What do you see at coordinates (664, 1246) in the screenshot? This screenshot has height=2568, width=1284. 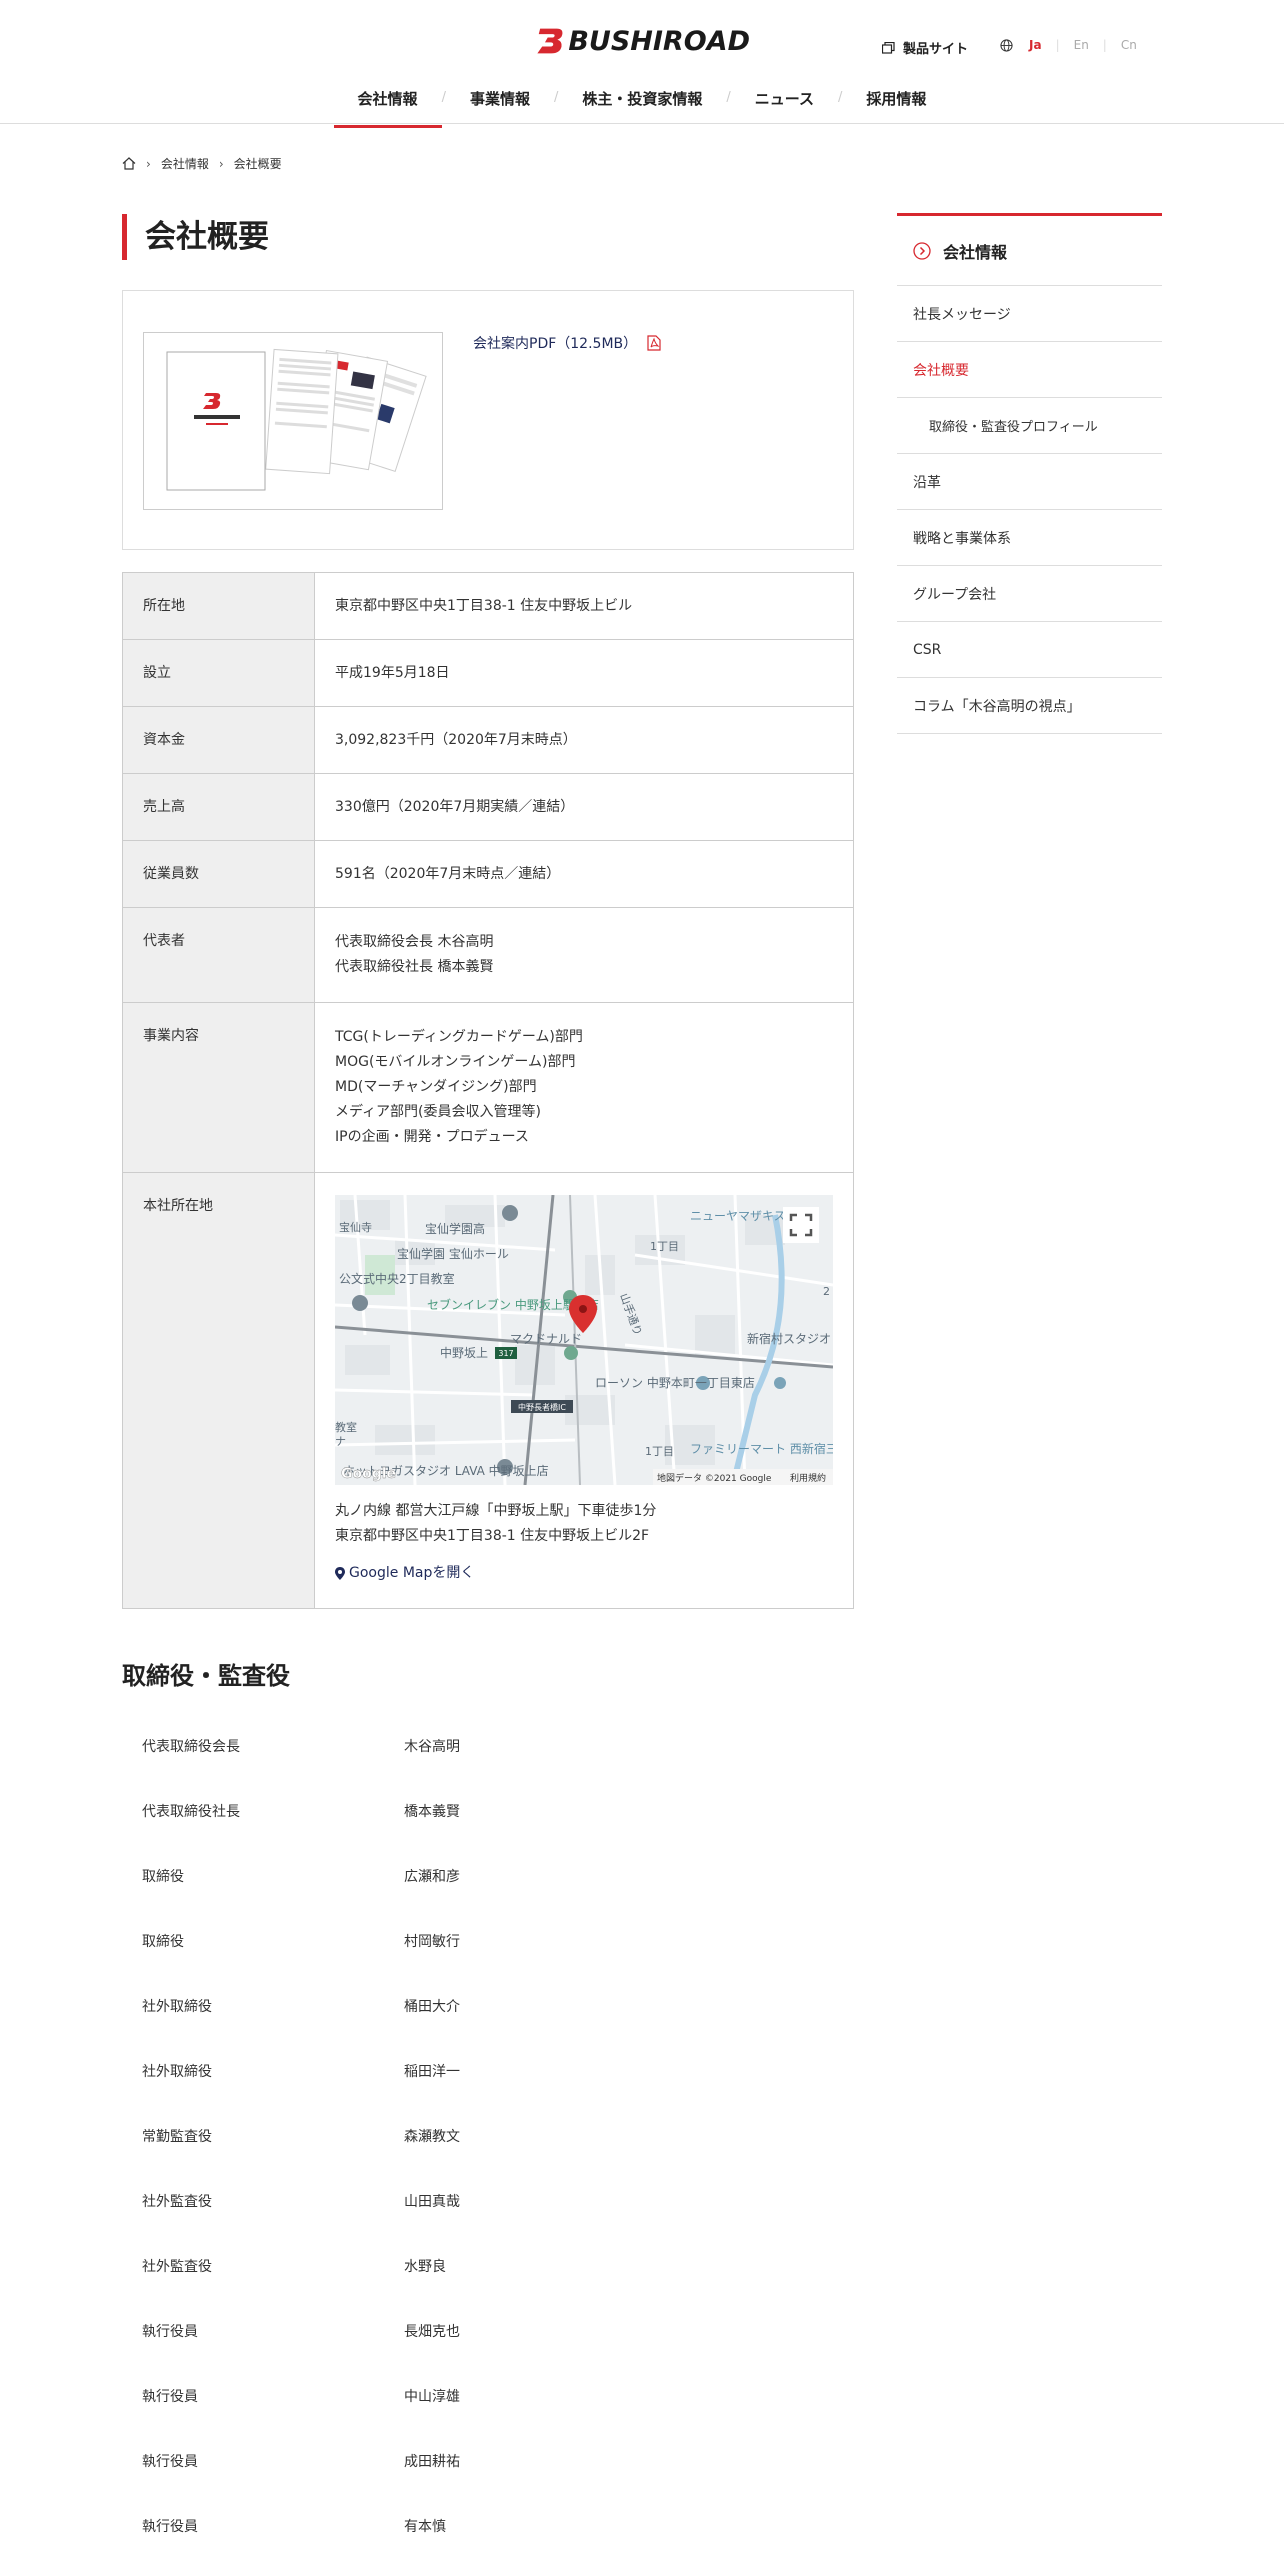 I see `map-label-block1: 1丁目` at bounding box center [664, 1246].